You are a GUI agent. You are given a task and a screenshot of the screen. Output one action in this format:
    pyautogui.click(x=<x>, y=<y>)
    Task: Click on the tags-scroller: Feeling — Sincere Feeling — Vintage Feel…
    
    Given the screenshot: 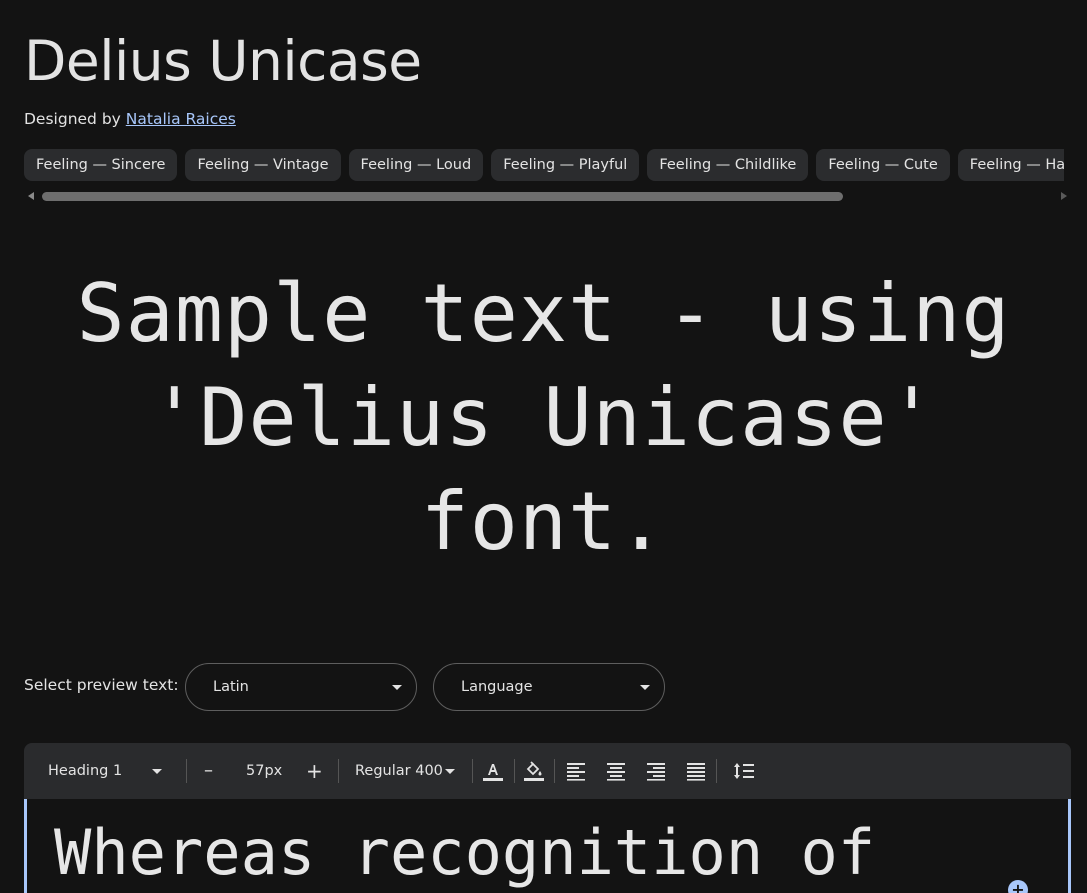 What is the action you would take?
    pyautogui.click(x=544, y=165)
    